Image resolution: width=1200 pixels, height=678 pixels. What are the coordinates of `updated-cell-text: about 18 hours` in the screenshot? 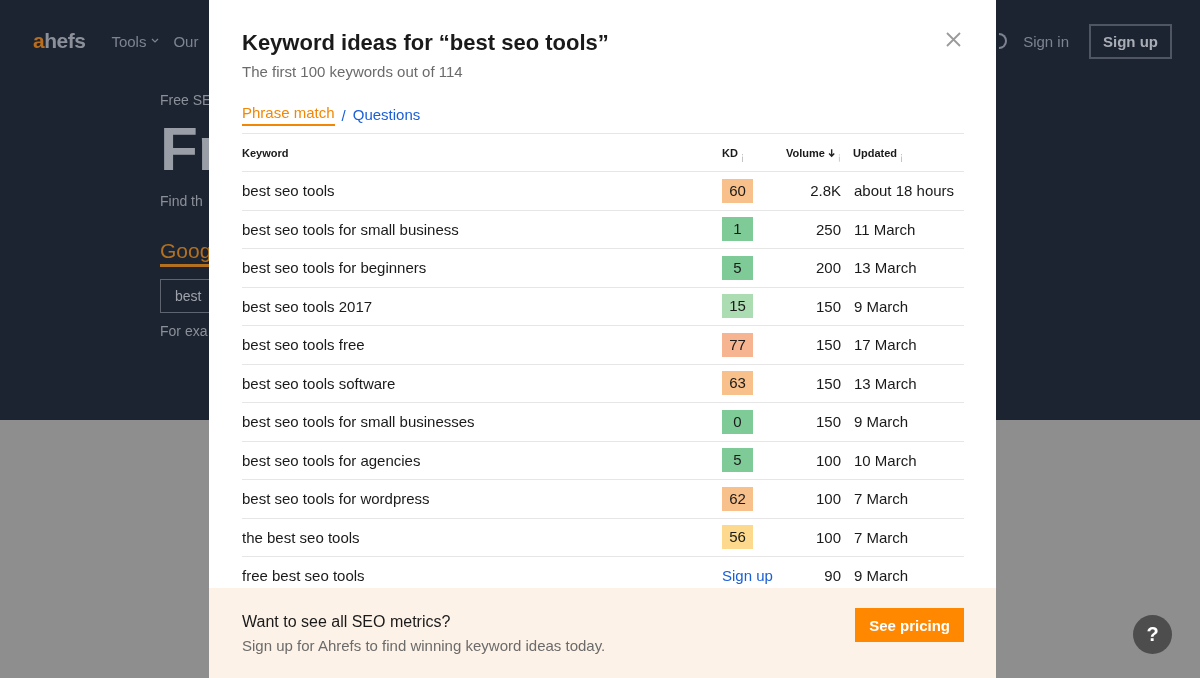 It's located at (904, 191).